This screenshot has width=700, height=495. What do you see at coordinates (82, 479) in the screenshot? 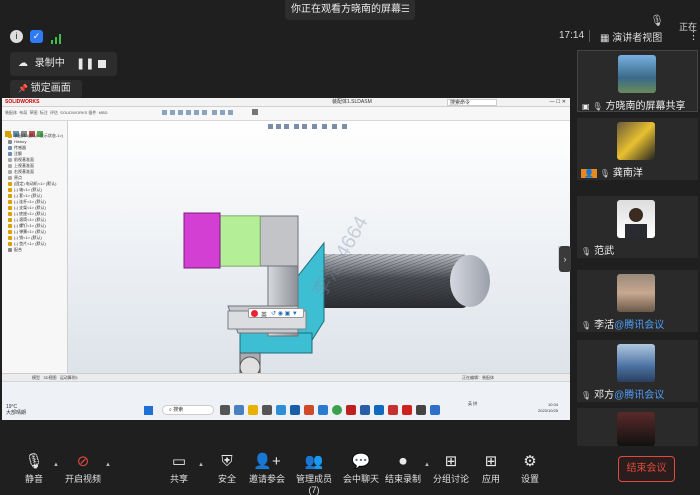
I see `video-label: 开启视频` at bounding box center [82, 479].